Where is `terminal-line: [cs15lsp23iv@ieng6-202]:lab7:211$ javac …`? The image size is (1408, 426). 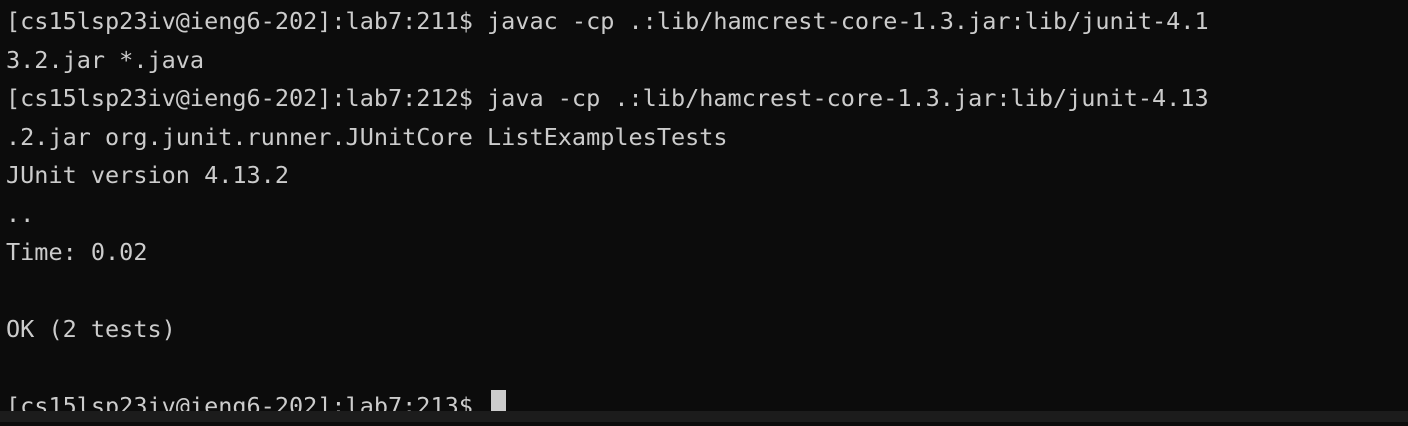
terminal-line: [cs15lsp23iv@ieng6-202]:lab7:211$ javac … is located at coordinates (607, 21).